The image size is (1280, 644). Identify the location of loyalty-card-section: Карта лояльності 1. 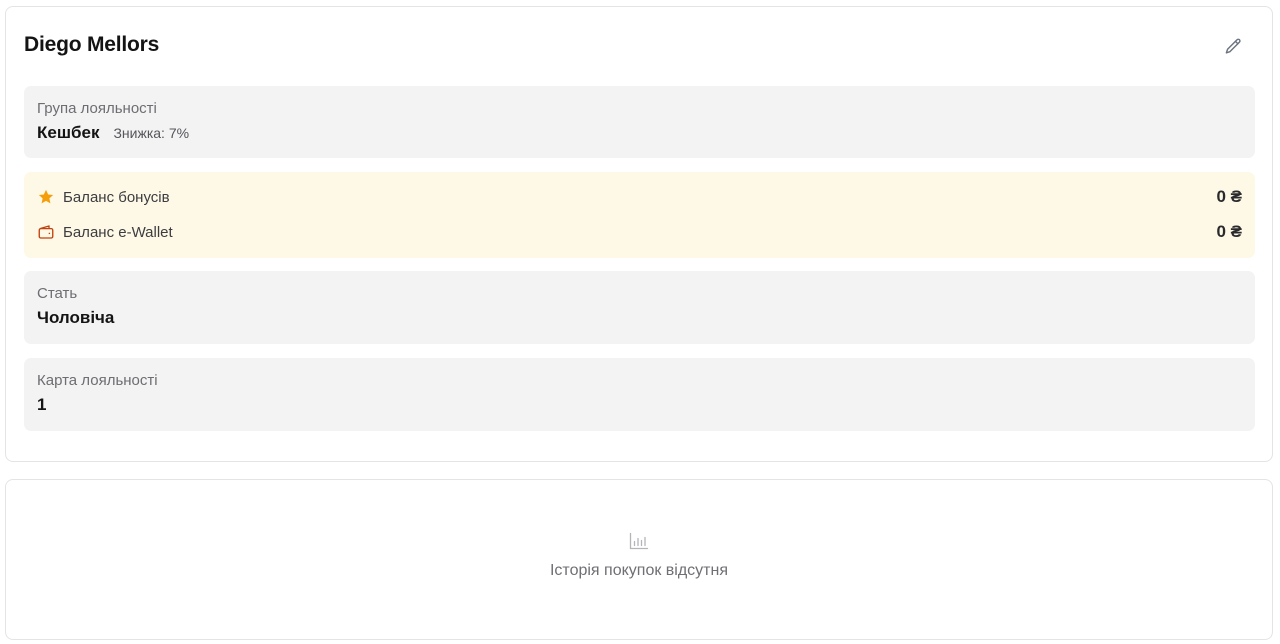
(639, 394).